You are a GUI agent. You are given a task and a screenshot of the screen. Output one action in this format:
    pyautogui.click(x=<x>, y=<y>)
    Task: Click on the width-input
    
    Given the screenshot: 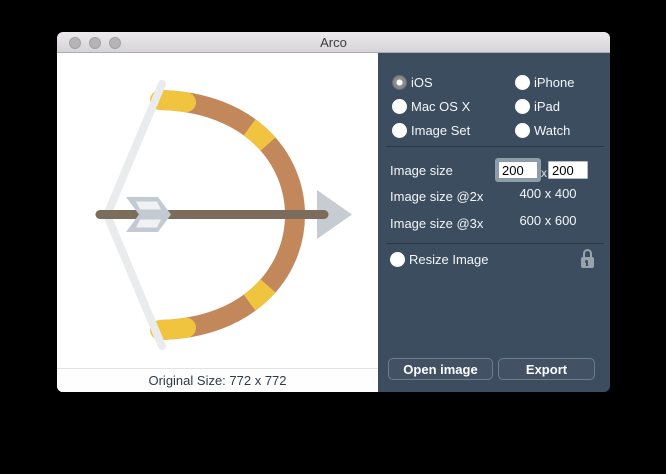 What is the action you would take?
    pyautogui.click(x=518, y=170)
    